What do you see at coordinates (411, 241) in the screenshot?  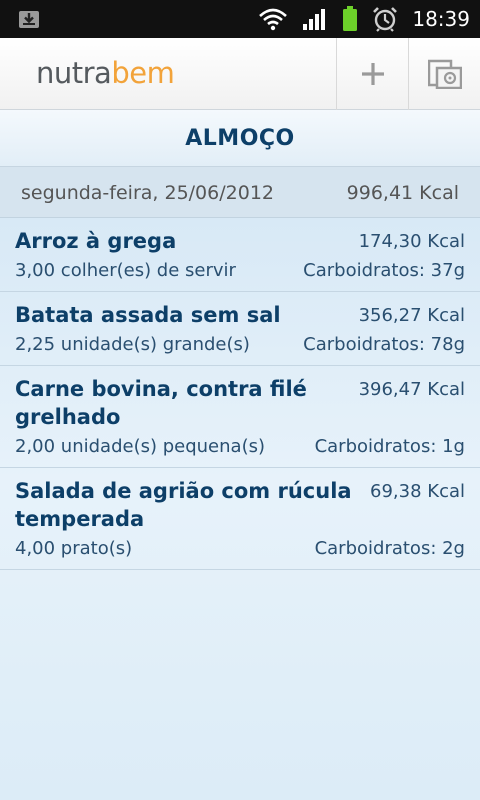 I see `food-kcal: 174,30 Kcal` at bounding box center [411, 241].